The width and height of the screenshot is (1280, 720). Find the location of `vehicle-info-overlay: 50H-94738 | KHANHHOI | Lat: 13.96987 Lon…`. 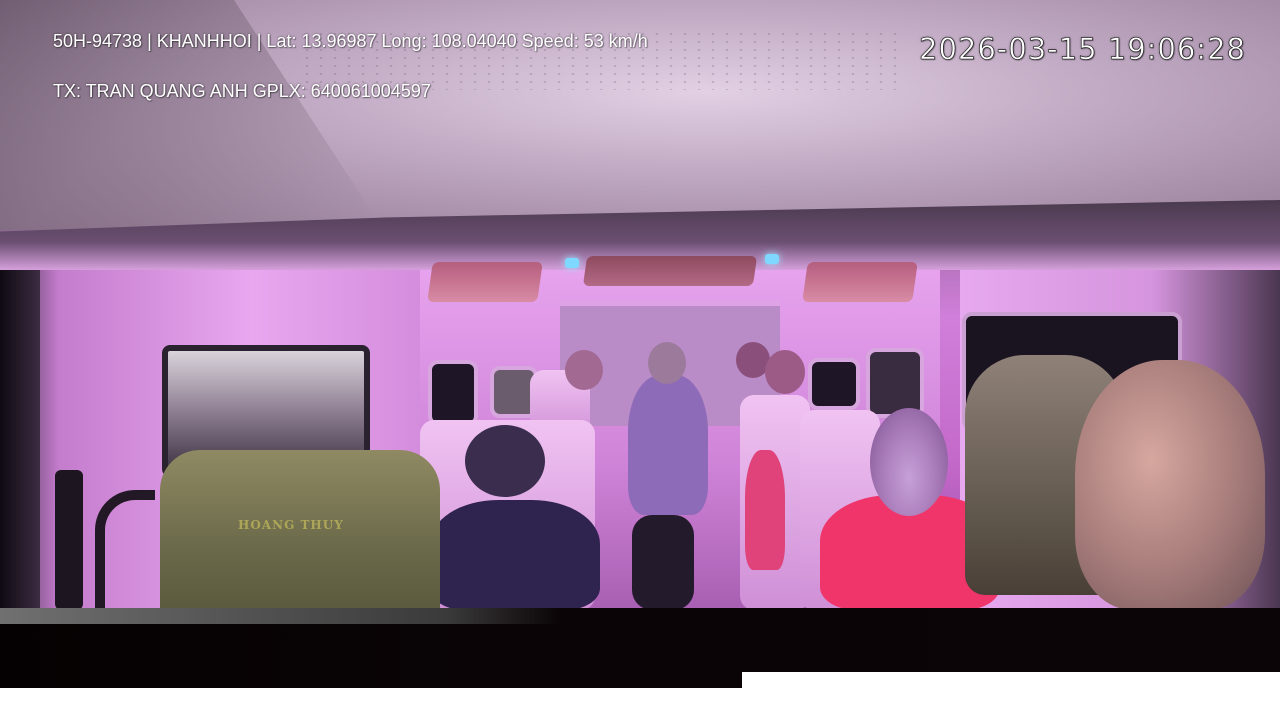

vehicle-info-overlay: 50H-94738 | KHANHHOI | Lat: 13.96987 Lon… is located at coordinates (350, 41).